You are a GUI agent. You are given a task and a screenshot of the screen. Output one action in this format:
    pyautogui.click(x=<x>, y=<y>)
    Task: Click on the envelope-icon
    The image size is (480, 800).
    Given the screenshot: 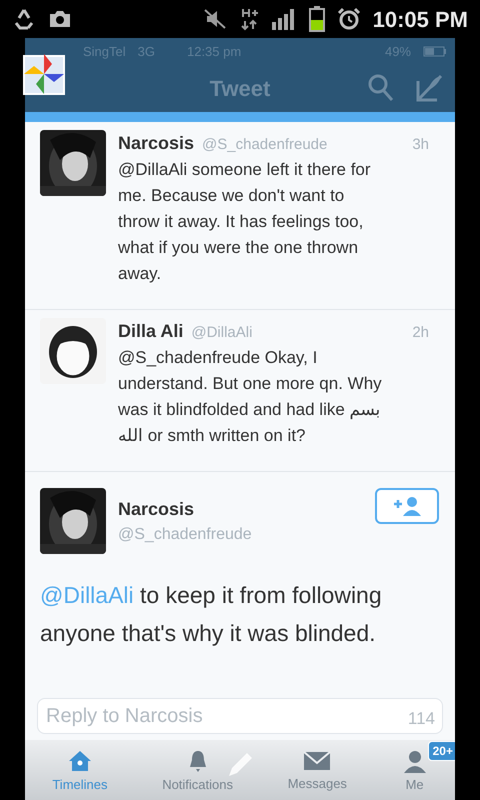 What is the action you would take?
    pyautogui.click(x=317, y=761)
    